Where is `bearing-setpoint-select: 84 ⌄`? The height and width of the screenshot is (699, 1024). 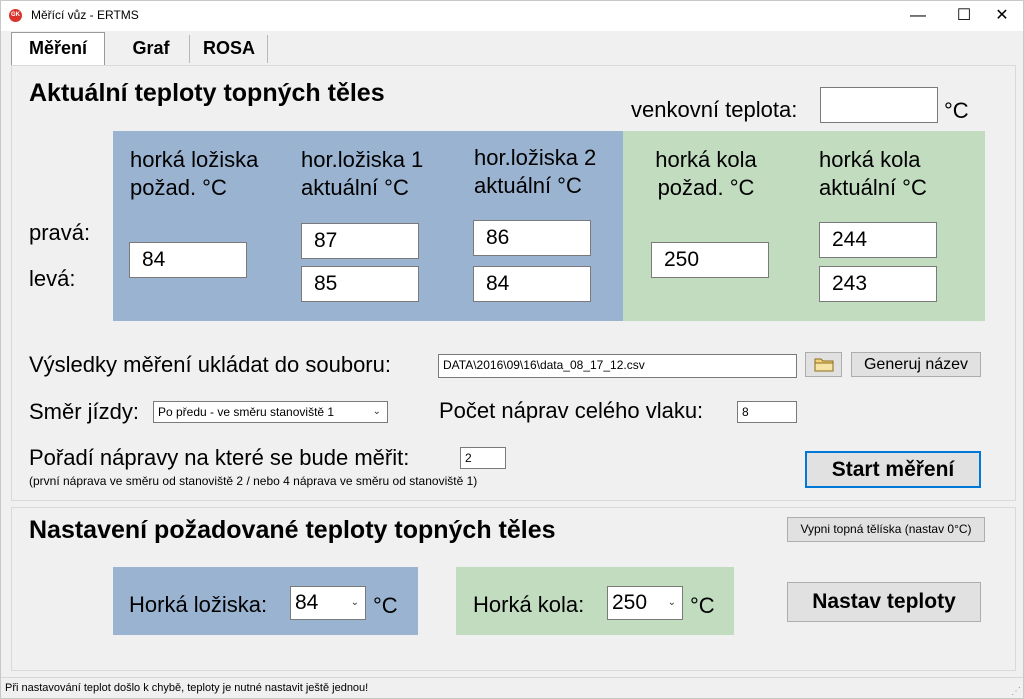 bearing-setpoint-select: 84 ⌄ is located at coordinates (328, 603).